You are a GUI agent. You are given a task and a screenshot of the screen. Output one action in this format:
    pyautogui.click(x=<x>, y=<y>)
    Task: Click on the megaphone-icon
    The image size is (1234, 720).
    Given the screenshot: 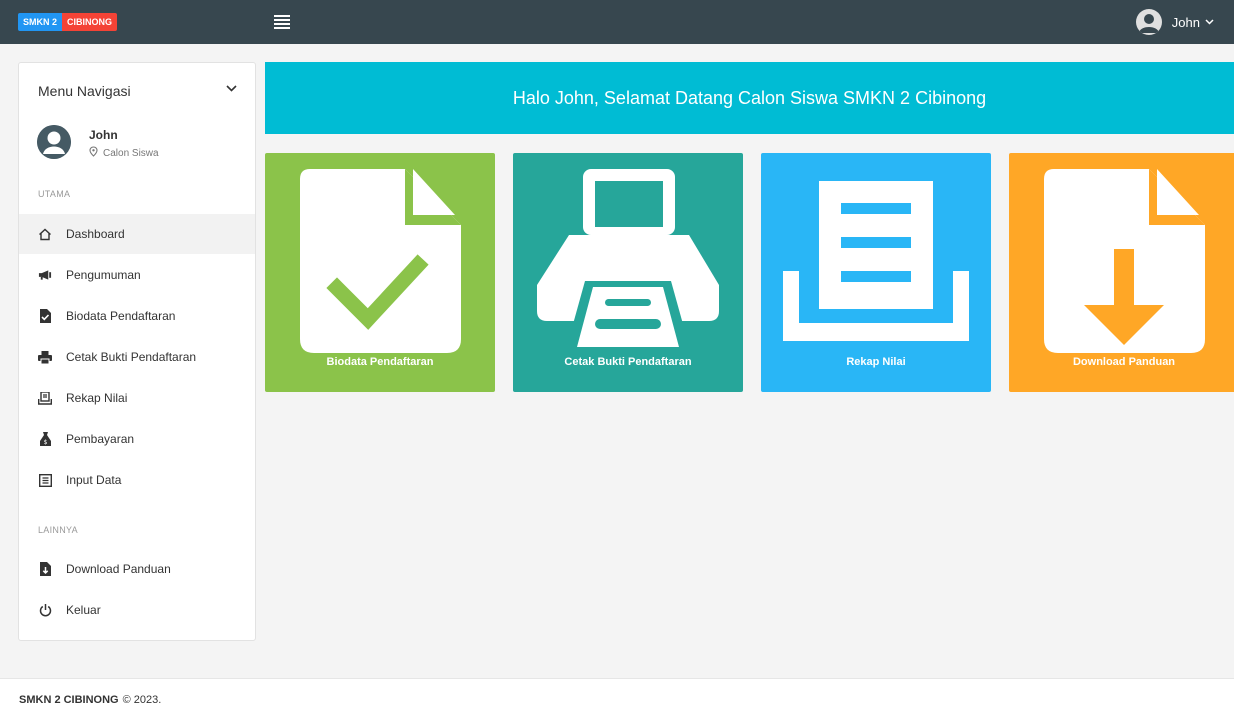 What is the action you would take?
    pyautogui.click(x=45, y=275)
    